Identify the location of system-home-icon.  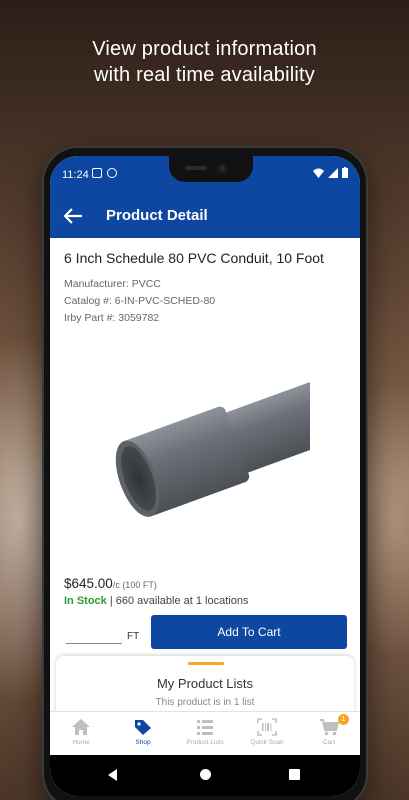
(205, 774).